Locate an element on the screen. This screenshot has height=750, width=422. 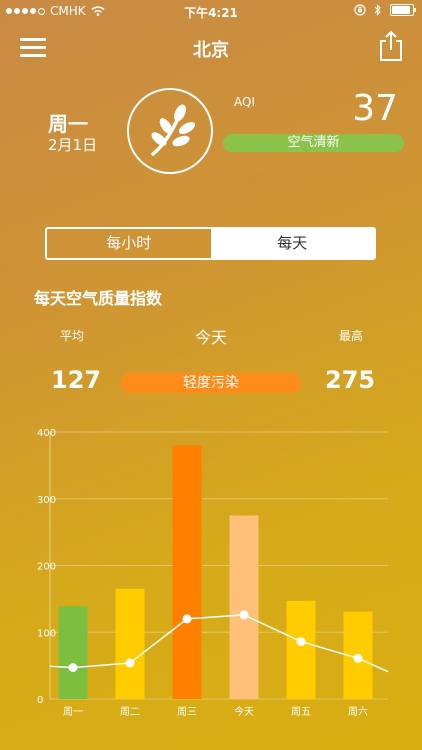
y-tick-label: 200 is located at coordinates (46, 567).